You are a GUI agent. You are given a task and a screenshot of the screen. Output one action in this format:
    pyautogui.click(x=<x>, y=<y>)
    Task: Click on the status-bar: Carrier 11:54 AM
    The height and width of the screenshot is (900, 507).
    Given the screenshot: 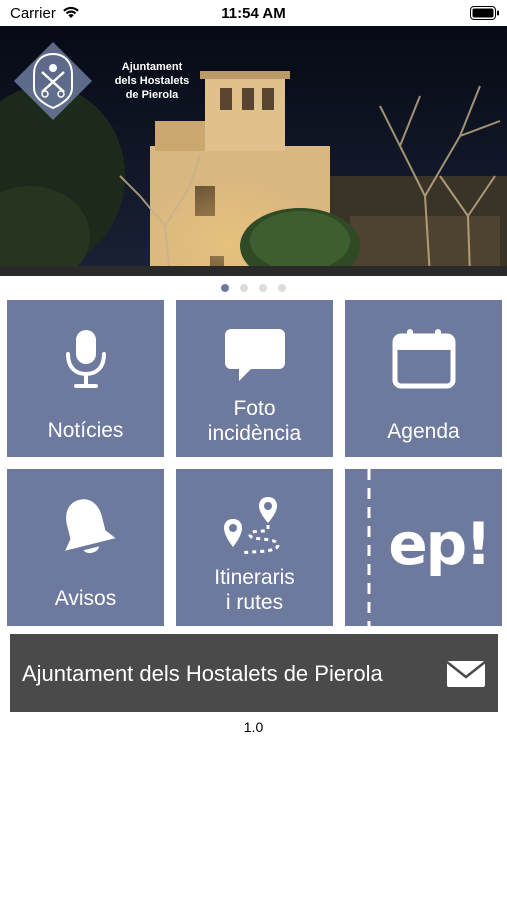 What is the action you would take?
    pyautogui.click(x=253, y=13)
    